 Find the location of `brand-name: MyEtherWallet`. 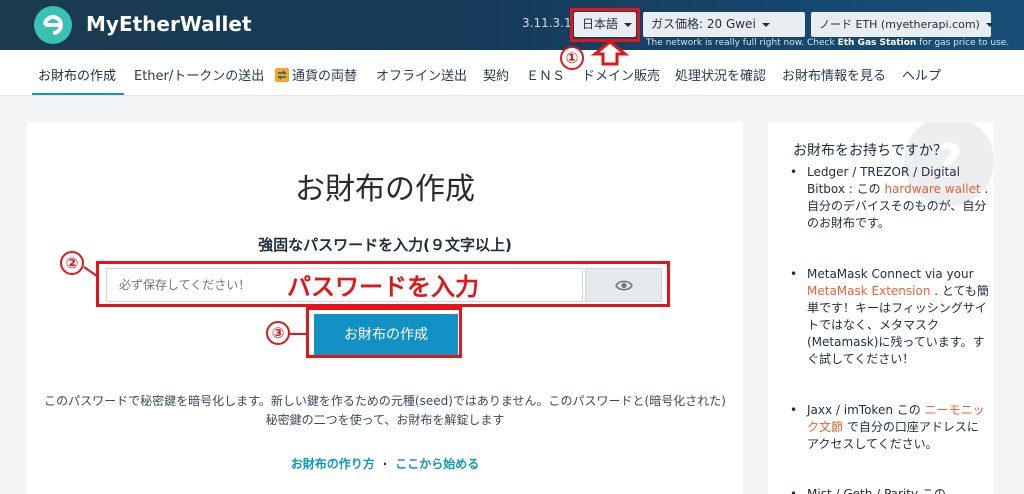

brand-name: MyEtherWallet is located at coordinates (169, 24).